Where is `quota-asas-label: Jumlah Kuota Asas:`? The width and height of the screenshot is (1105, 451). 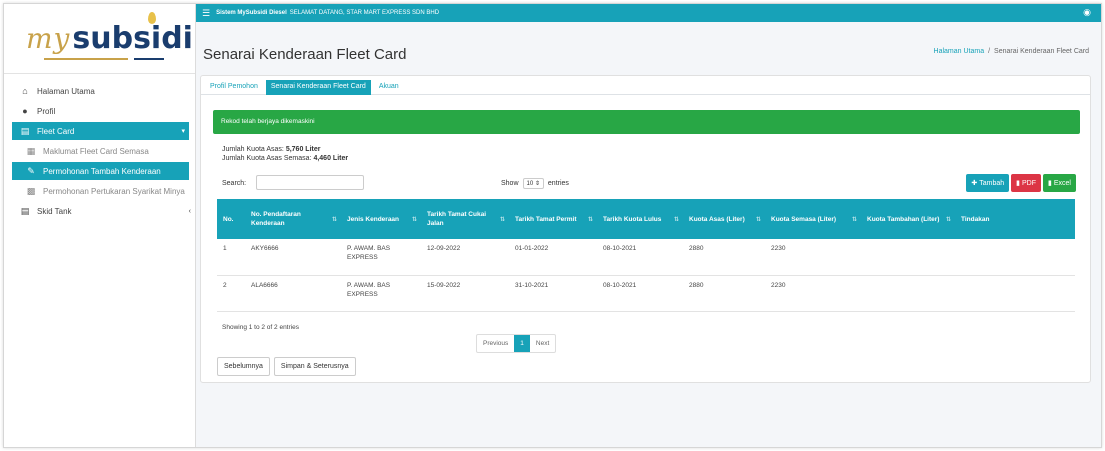
quota-asas-label: Jumlah Kuota Asas: is located at coordinates (253, 149).